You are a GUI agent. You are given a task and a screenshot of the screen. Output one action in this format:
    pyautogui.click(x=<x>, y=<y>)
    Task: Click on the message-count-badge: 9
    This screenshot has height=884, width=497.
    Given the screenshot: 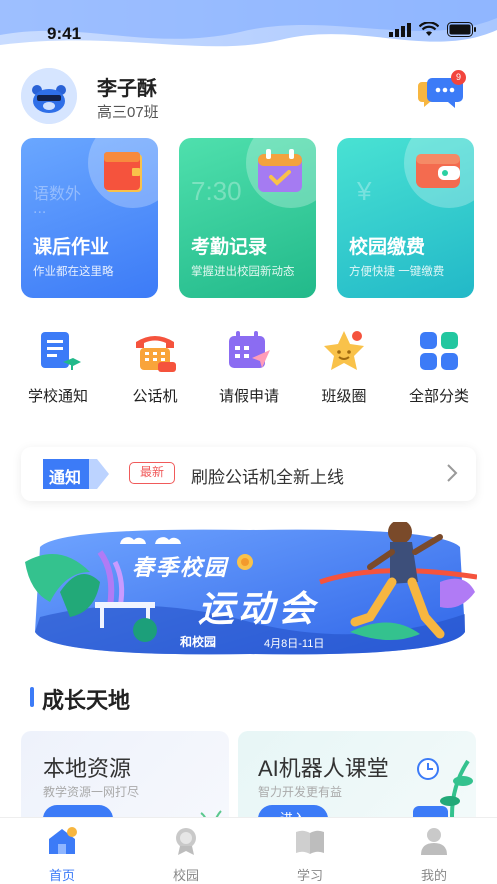 What is the action you would take?
    pyautogui.click(x=458, y=77)
    